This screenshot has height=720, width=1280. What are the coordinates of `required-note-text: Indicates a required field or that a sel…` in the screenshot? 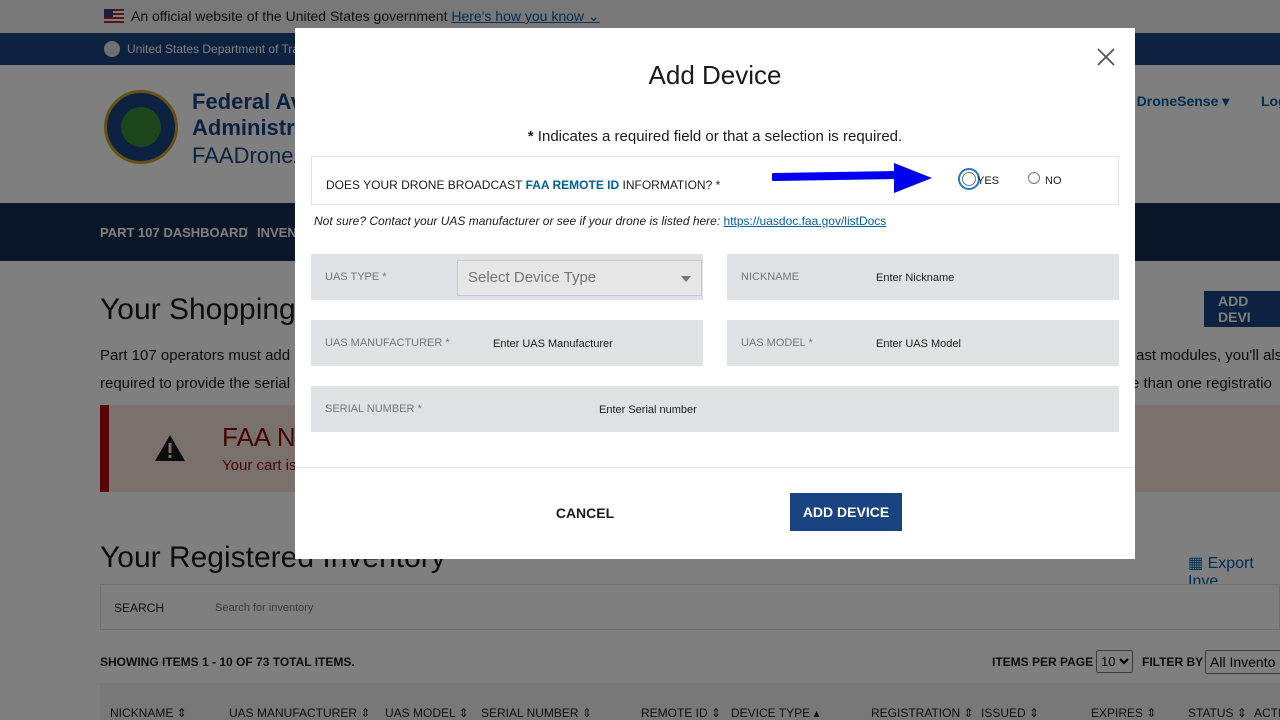 It's located at (718, 136).